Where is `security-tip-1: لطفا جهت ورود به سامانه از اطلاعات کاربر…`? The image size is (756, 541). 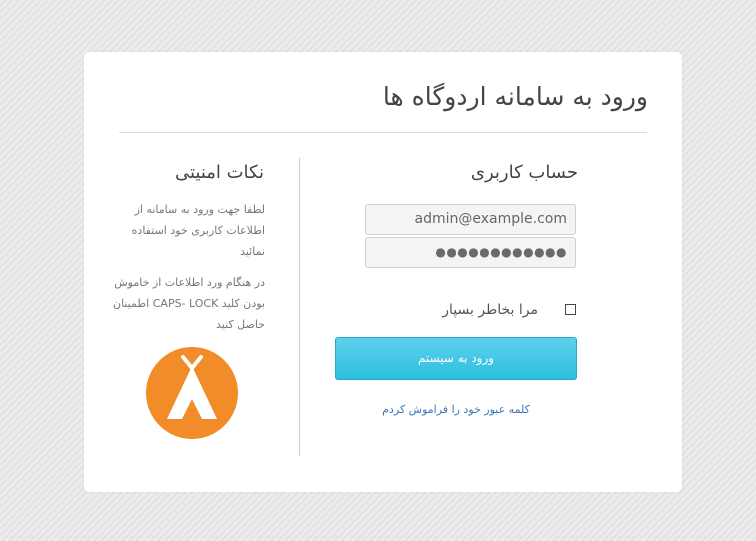 security-tip-1: لطفا جهت ورود به سامانه از اطلاعات کاربر… is located at coordinates (198, 230).